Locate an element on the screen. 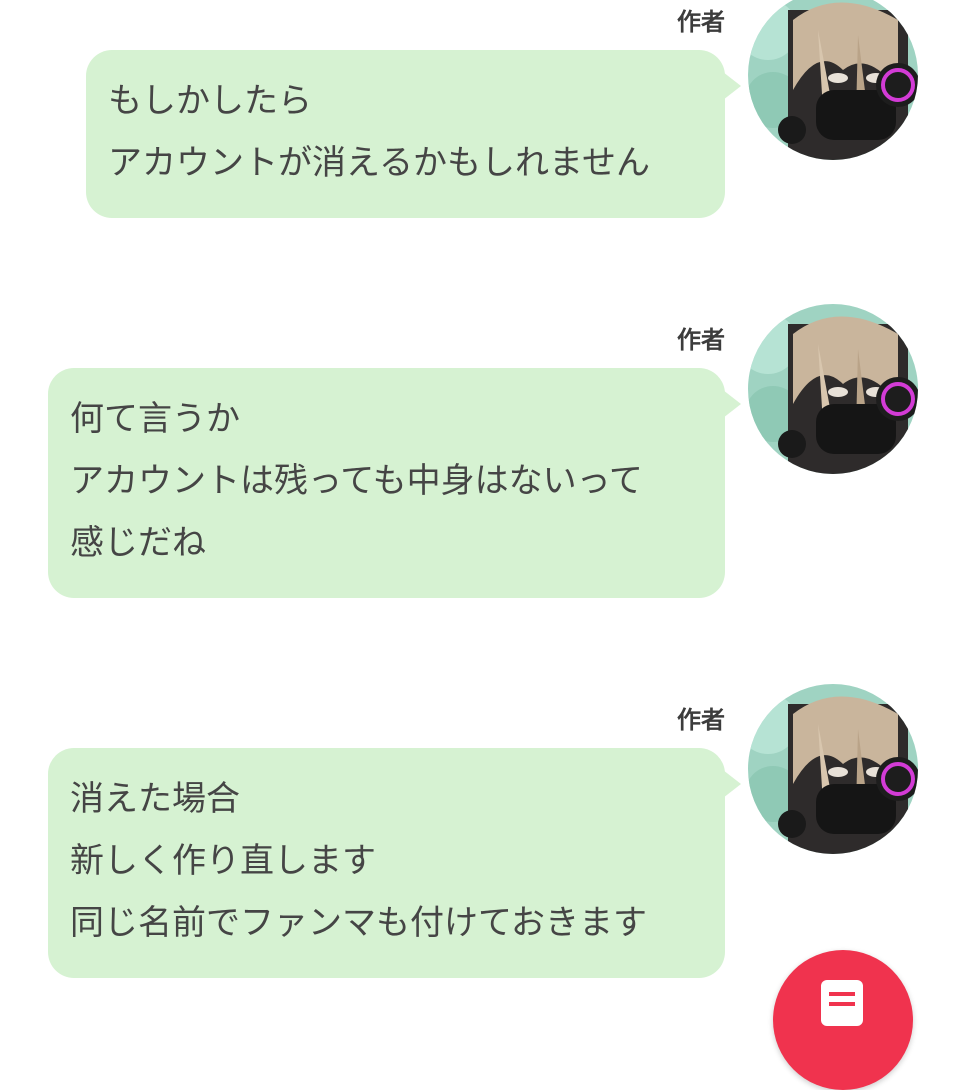 The height and width of the screenshot is (1090, 960). message-line: アカウントが消えるかもしれません is located at coordinates (379, 163).